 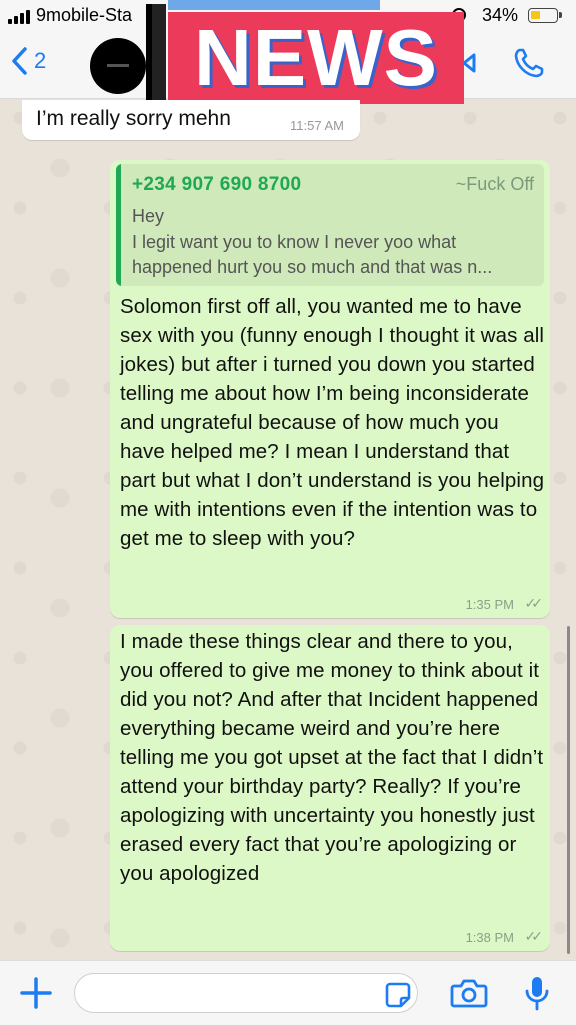 I want to click on contact-avatar, so click(x=118, y=66).